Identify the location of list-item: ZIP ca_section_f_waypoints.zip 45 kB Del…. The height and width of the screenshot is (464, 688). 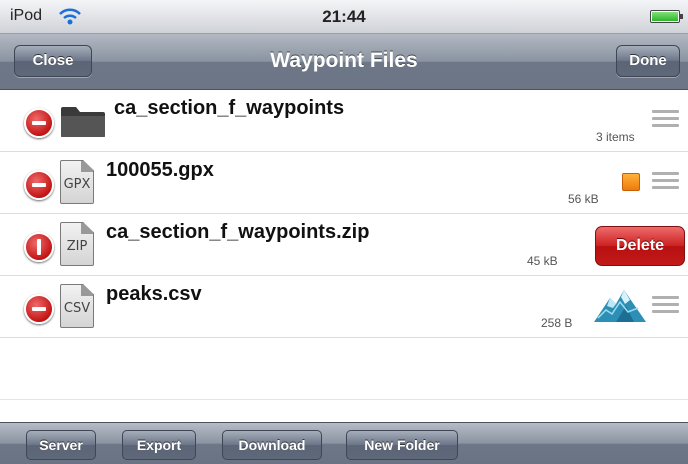
(344, 245).